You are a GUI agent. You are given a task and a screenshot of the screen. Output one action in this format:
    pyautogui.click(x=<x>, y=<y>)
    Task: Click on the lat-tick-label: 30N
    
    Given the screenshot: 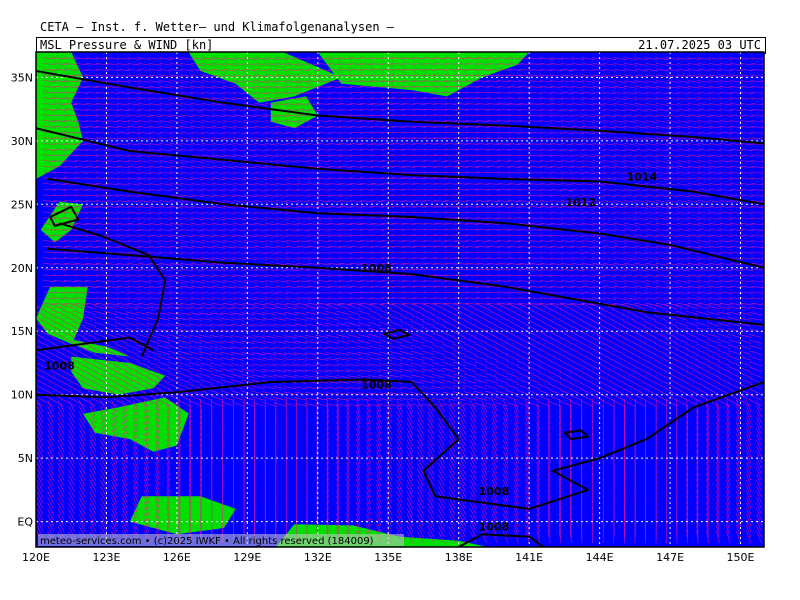 What is the action you would take?
    pyautogui.click(x=22, y=141)
    